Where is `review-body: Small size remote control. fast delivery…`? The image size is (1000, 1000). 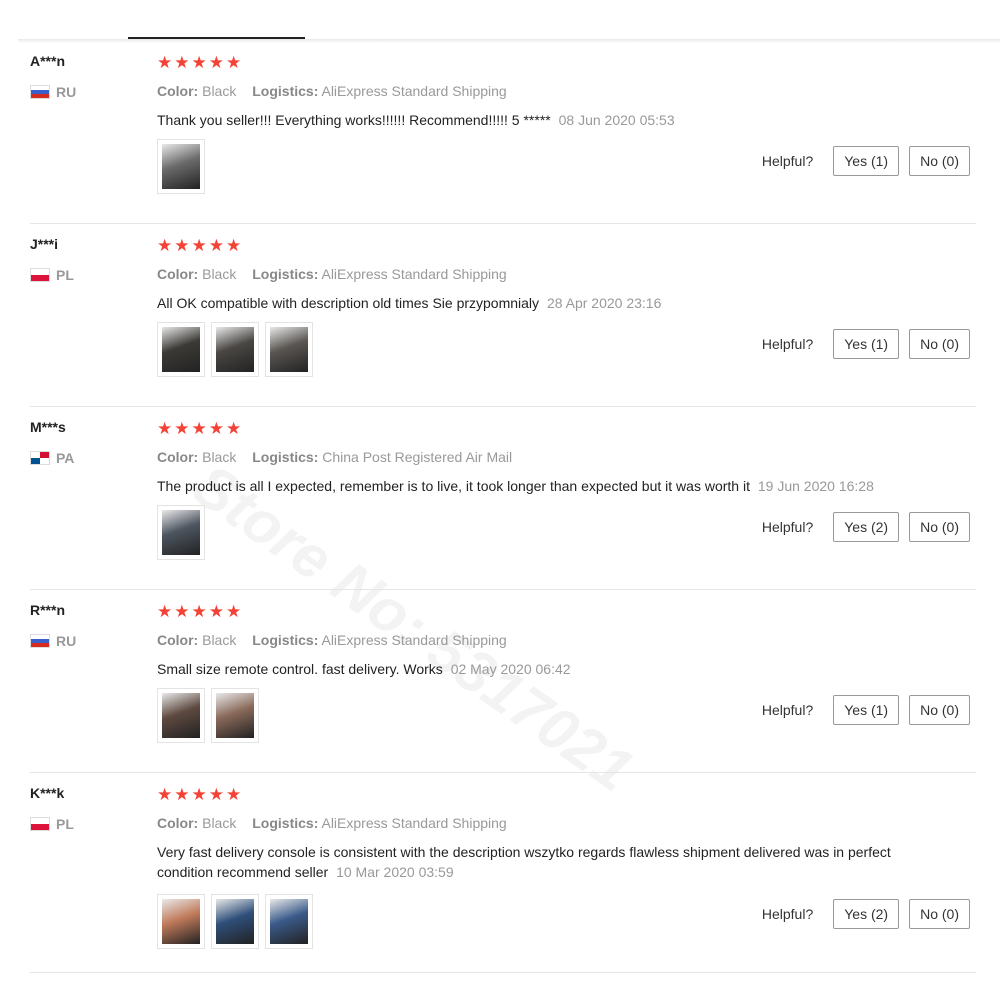
review-body: Small size remote control. fast delivery… is located at coordinates (300, 669).